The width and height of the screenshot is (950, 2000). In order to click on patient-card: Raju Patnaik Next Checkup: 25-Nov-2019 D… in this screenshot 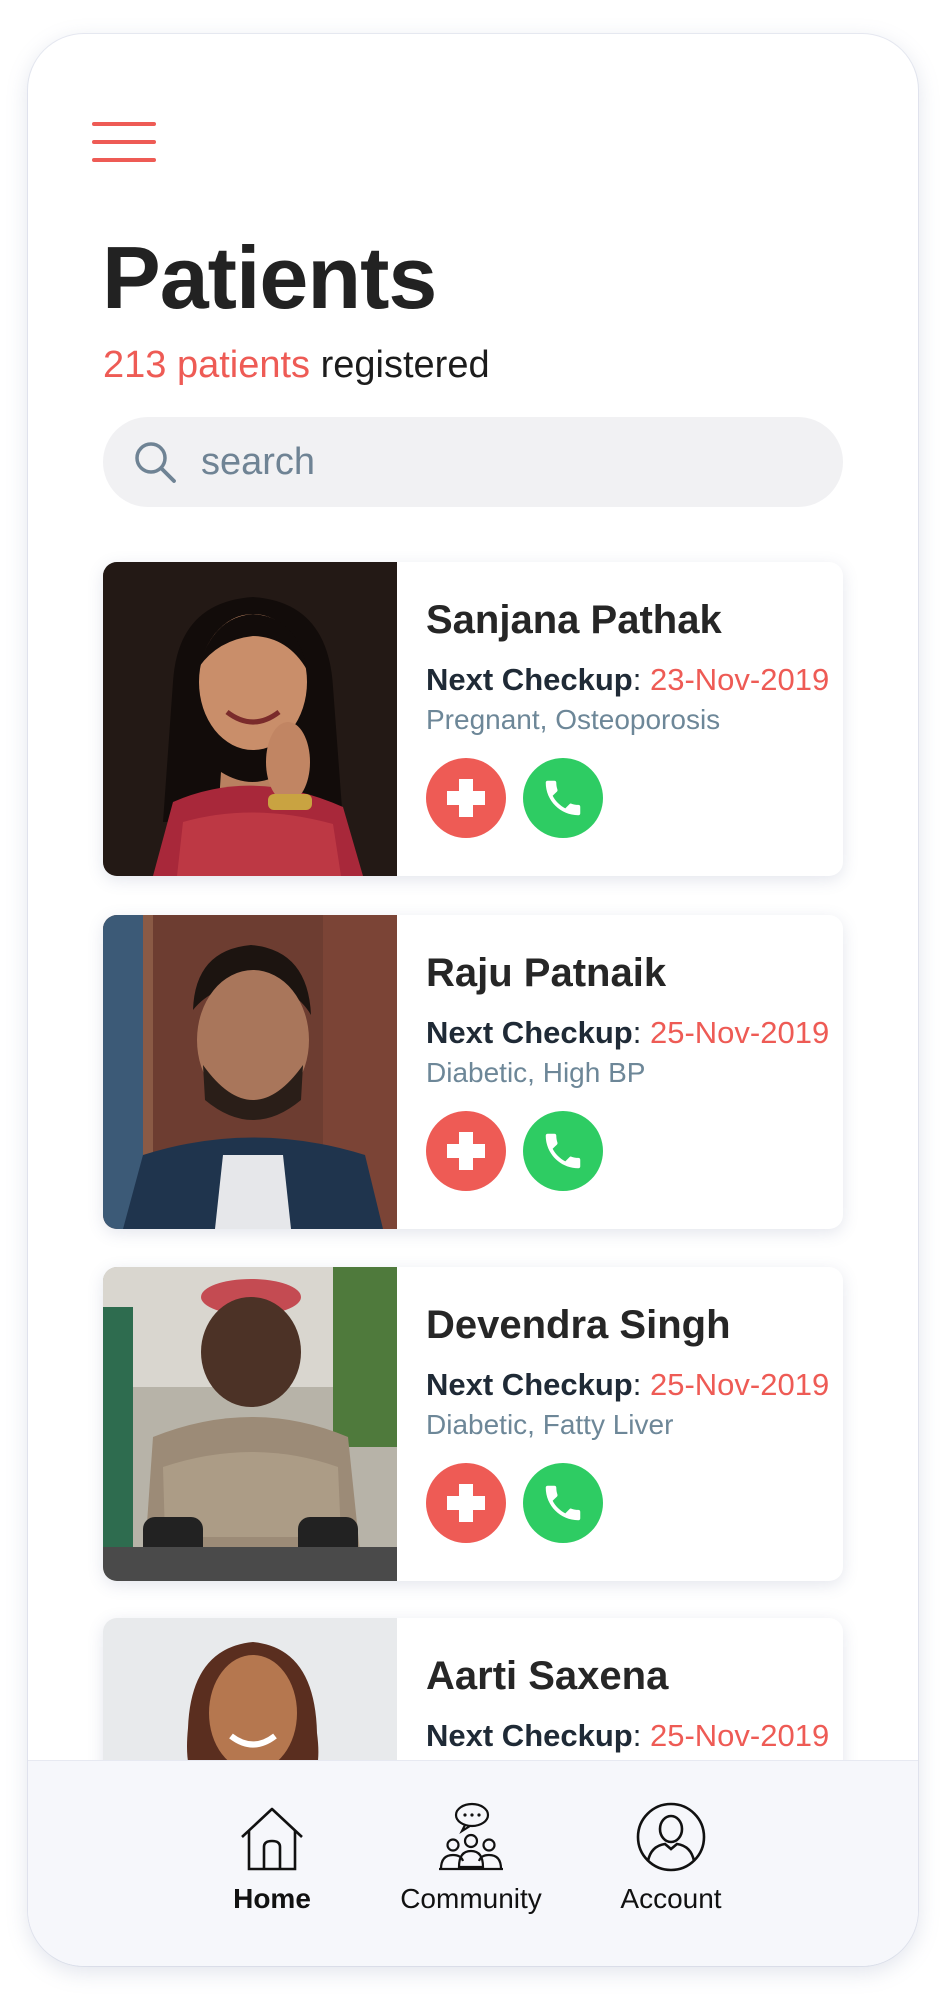, I will do `click(473, 1072)`.